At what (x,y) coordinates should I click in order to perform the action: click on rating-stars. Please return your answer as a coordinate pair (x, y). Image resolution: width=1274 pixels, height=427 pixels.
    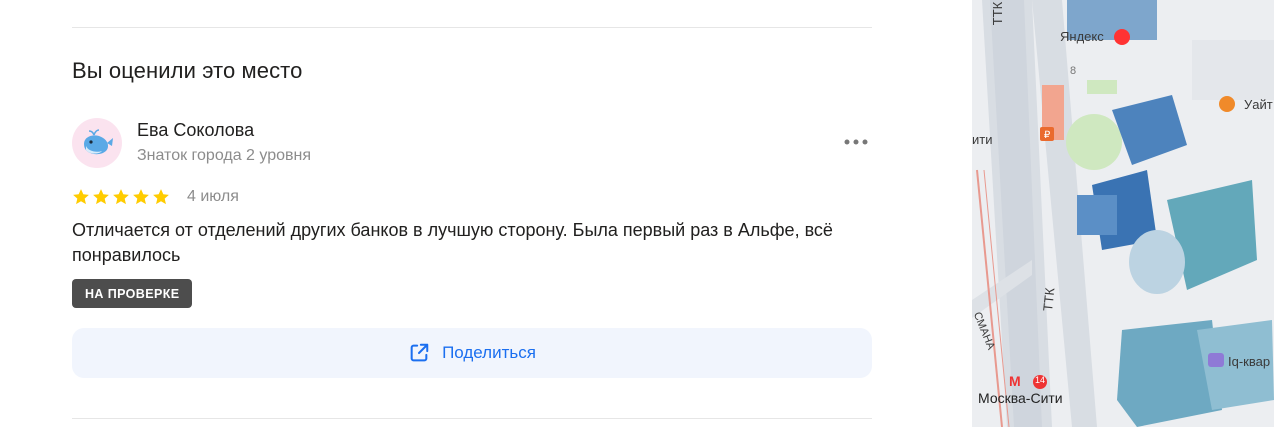
    Looking at the image, I should click on (121, 197).